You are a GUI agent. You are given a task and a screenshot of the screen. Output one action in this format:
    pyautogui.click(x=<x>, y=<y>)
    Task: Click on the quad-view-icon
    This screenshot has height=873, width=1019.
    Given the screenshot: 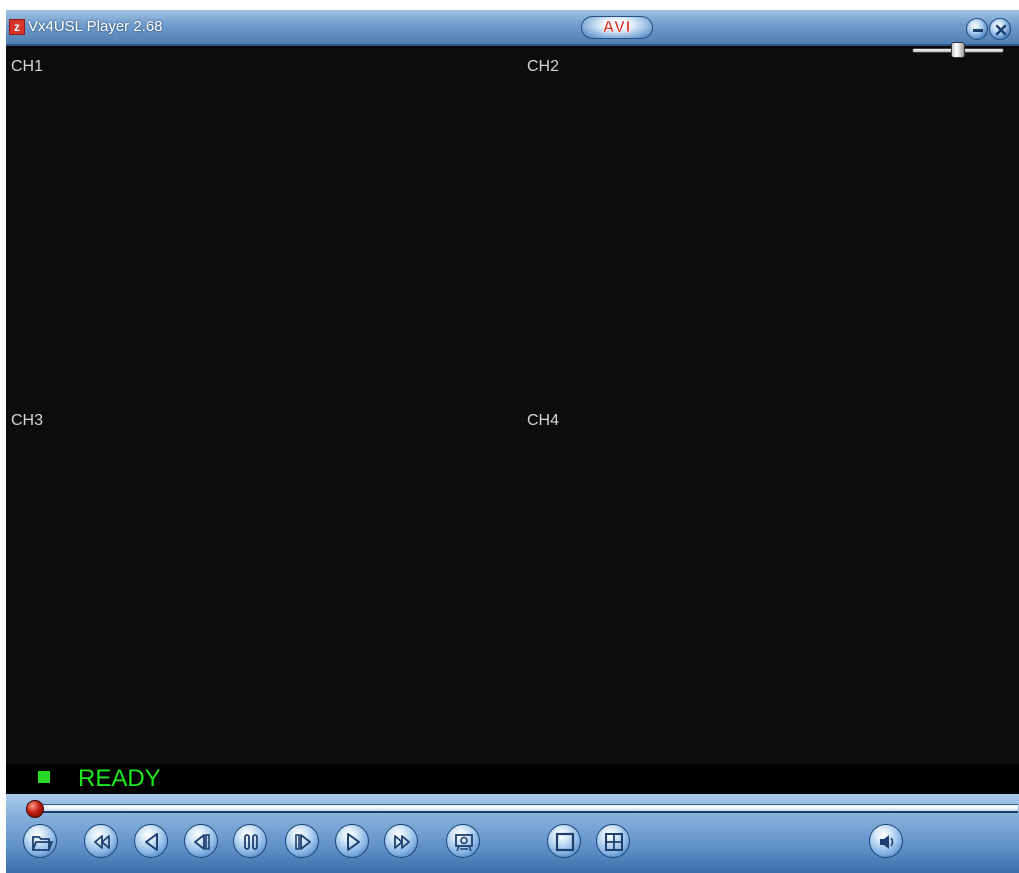 What is the action you would take?
    pyautogui.click(x=614, y=842)
    